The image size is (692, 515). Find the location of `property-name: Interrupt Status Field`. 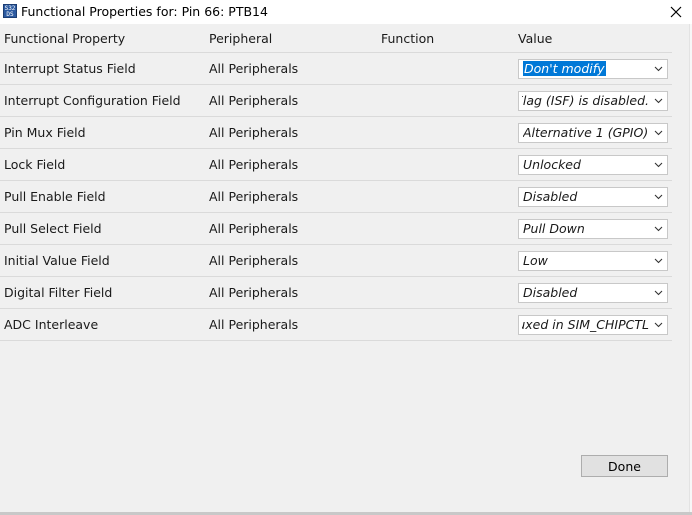

property-name: Interrupt Status Field is located at coordinates (70, 68).